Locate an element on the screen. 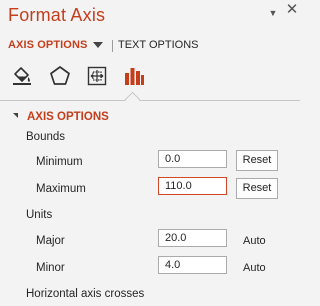 The image size is (320, 306). fill-line-icon is located at coordinates (22, 76).